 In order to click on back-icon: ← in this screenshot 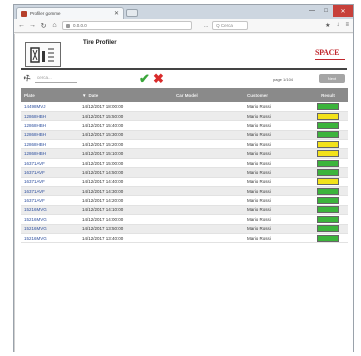, I will do `click(21, 25)`.